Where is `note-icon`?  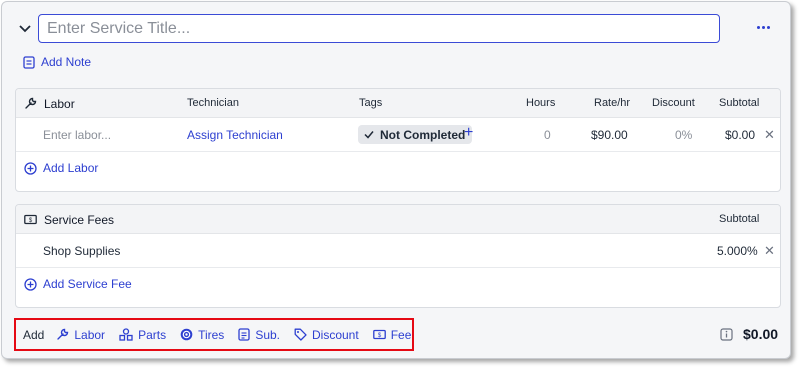 note-icon is located at coordinates (29, 62).